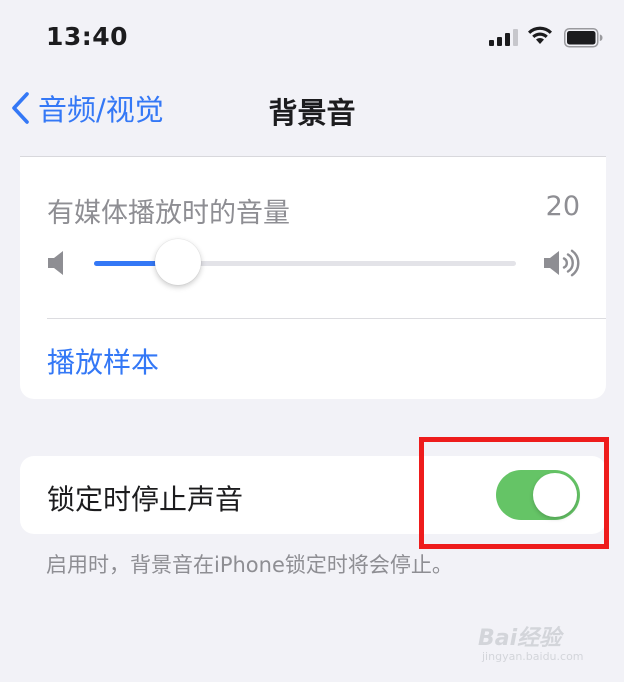 The width and height of the screenshot is (624, 682). I want to click on play-sample-button: 播放样本, so click(103, 361).